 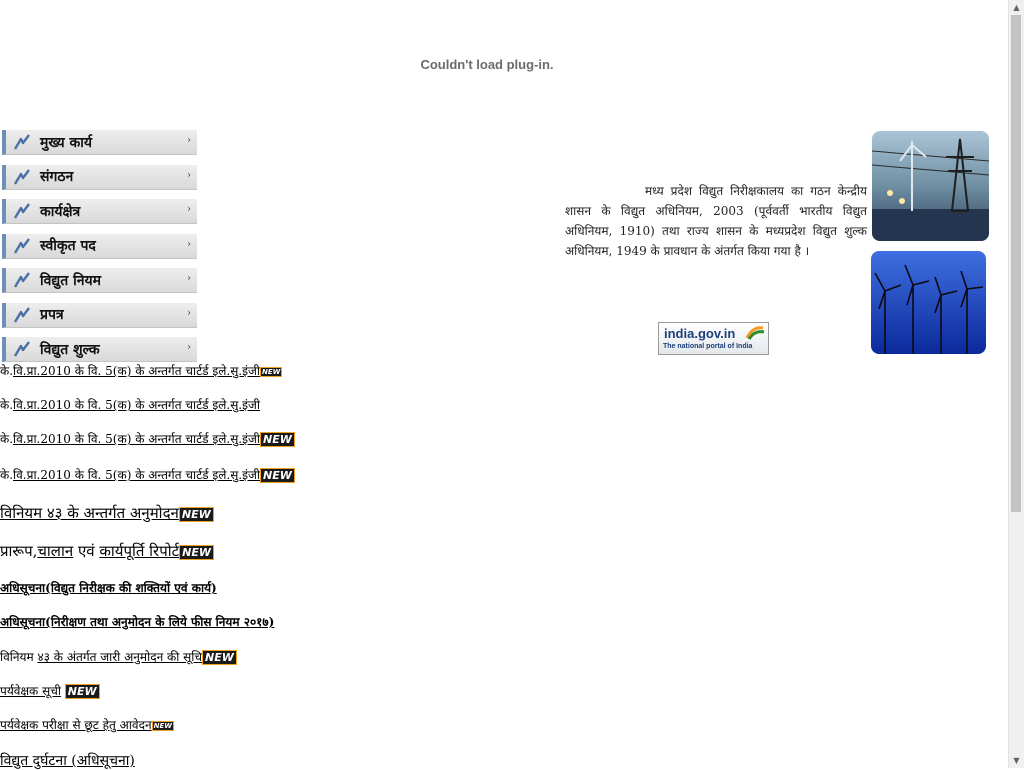 I want to click on link-text: पर्यवेक्षक सूची, so click(x=30, y=691).